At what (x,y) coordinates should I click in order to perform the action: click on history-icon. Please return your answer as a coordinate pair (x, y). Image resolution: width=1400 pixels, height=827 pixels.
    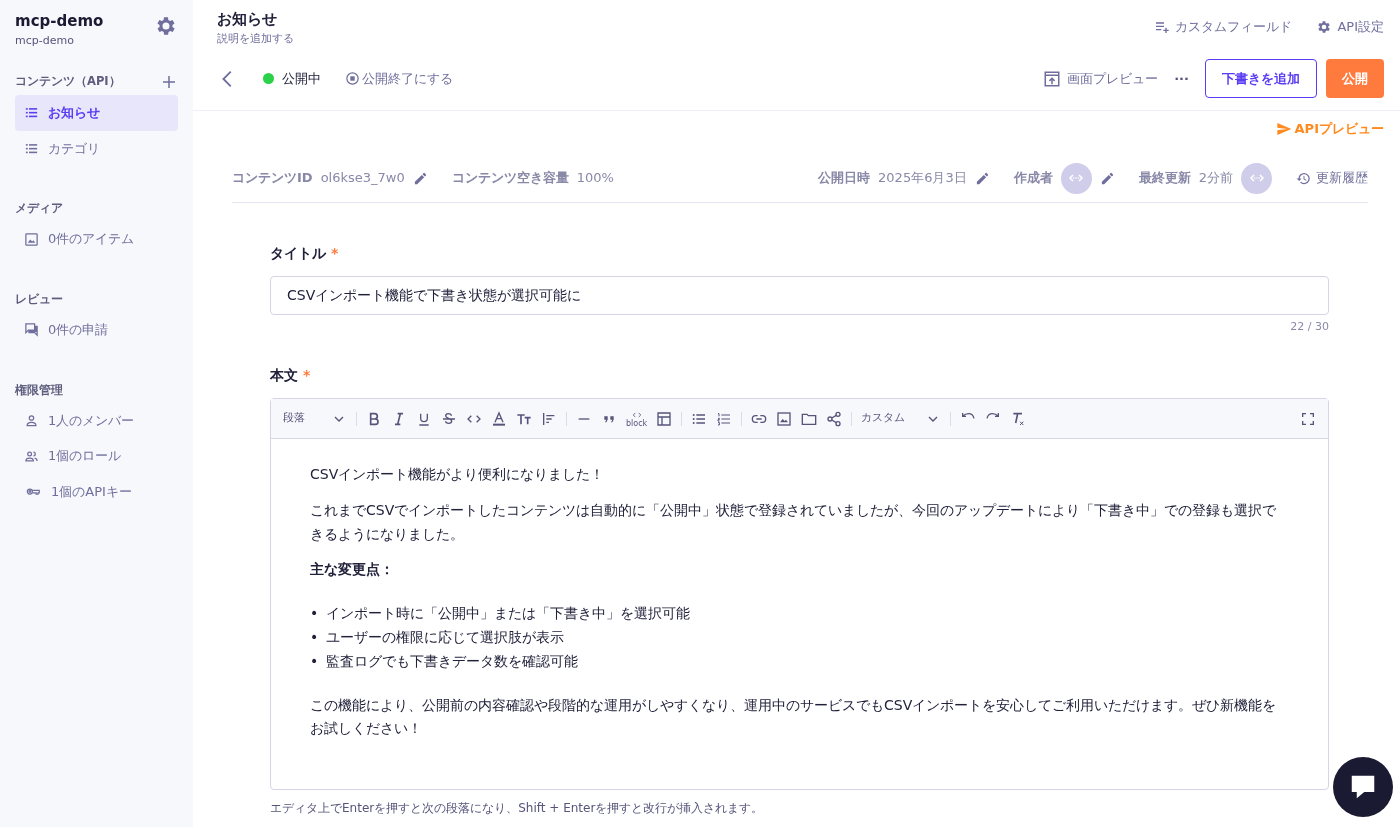
    Looking at the image, I should click on (1303, 178).